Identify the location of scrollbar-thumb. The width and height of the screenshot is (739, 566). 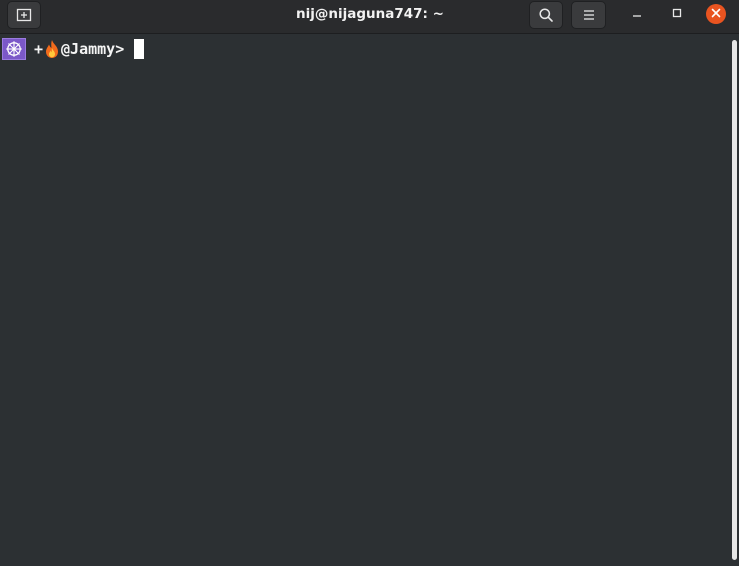
(734, 300).